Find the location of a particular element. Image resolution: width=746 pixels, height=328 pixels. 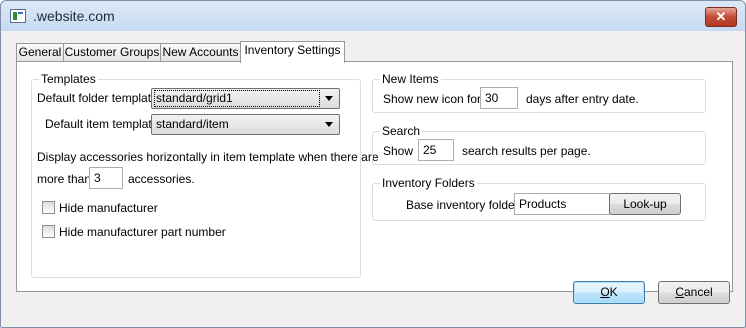

tab-new-accounts: New Accounts is located at coordinates (200, 52).